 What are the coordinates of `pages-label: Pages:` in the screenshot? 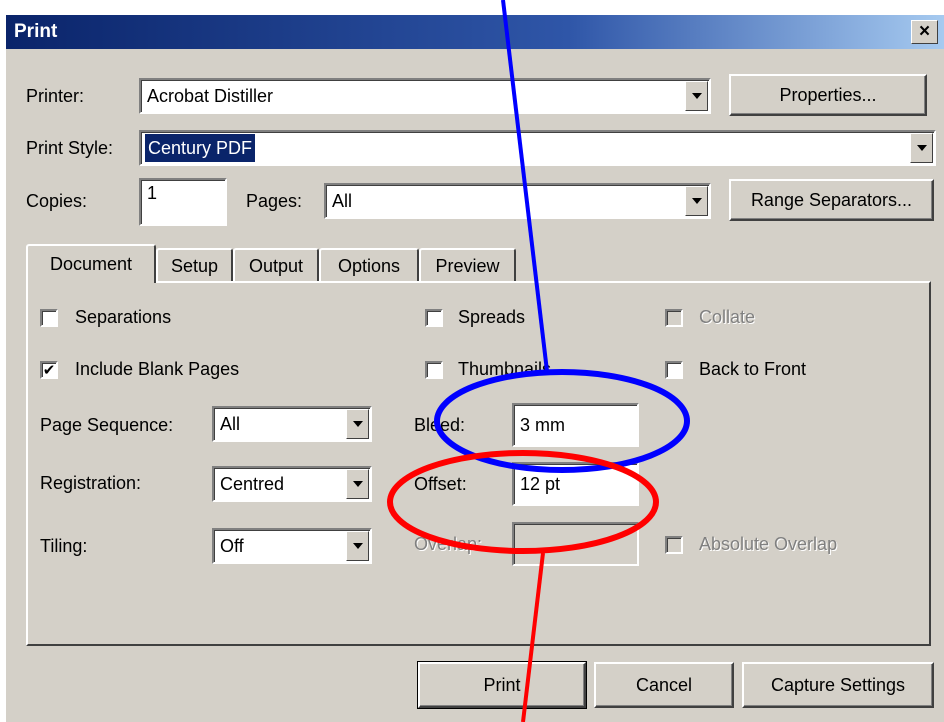 It's located at (274, 201).